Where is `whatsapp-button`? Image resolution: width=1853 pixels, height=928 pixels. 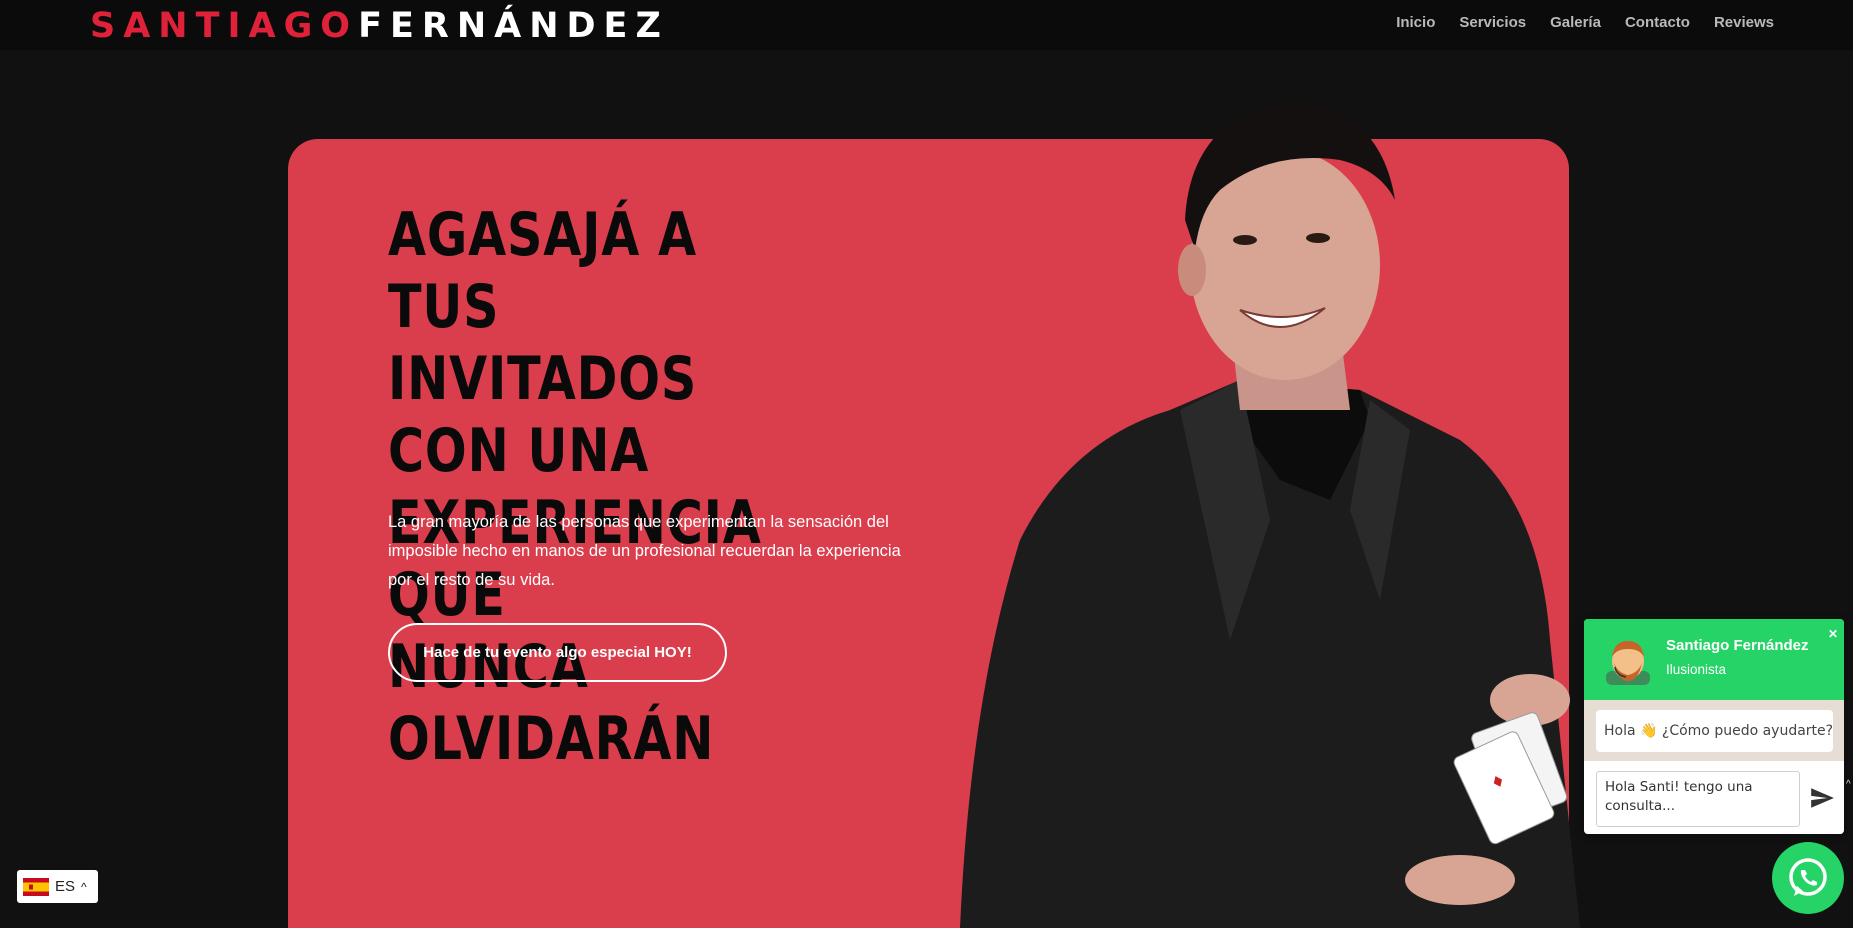 whatsapp-button is located at coordinates (1808, 878).